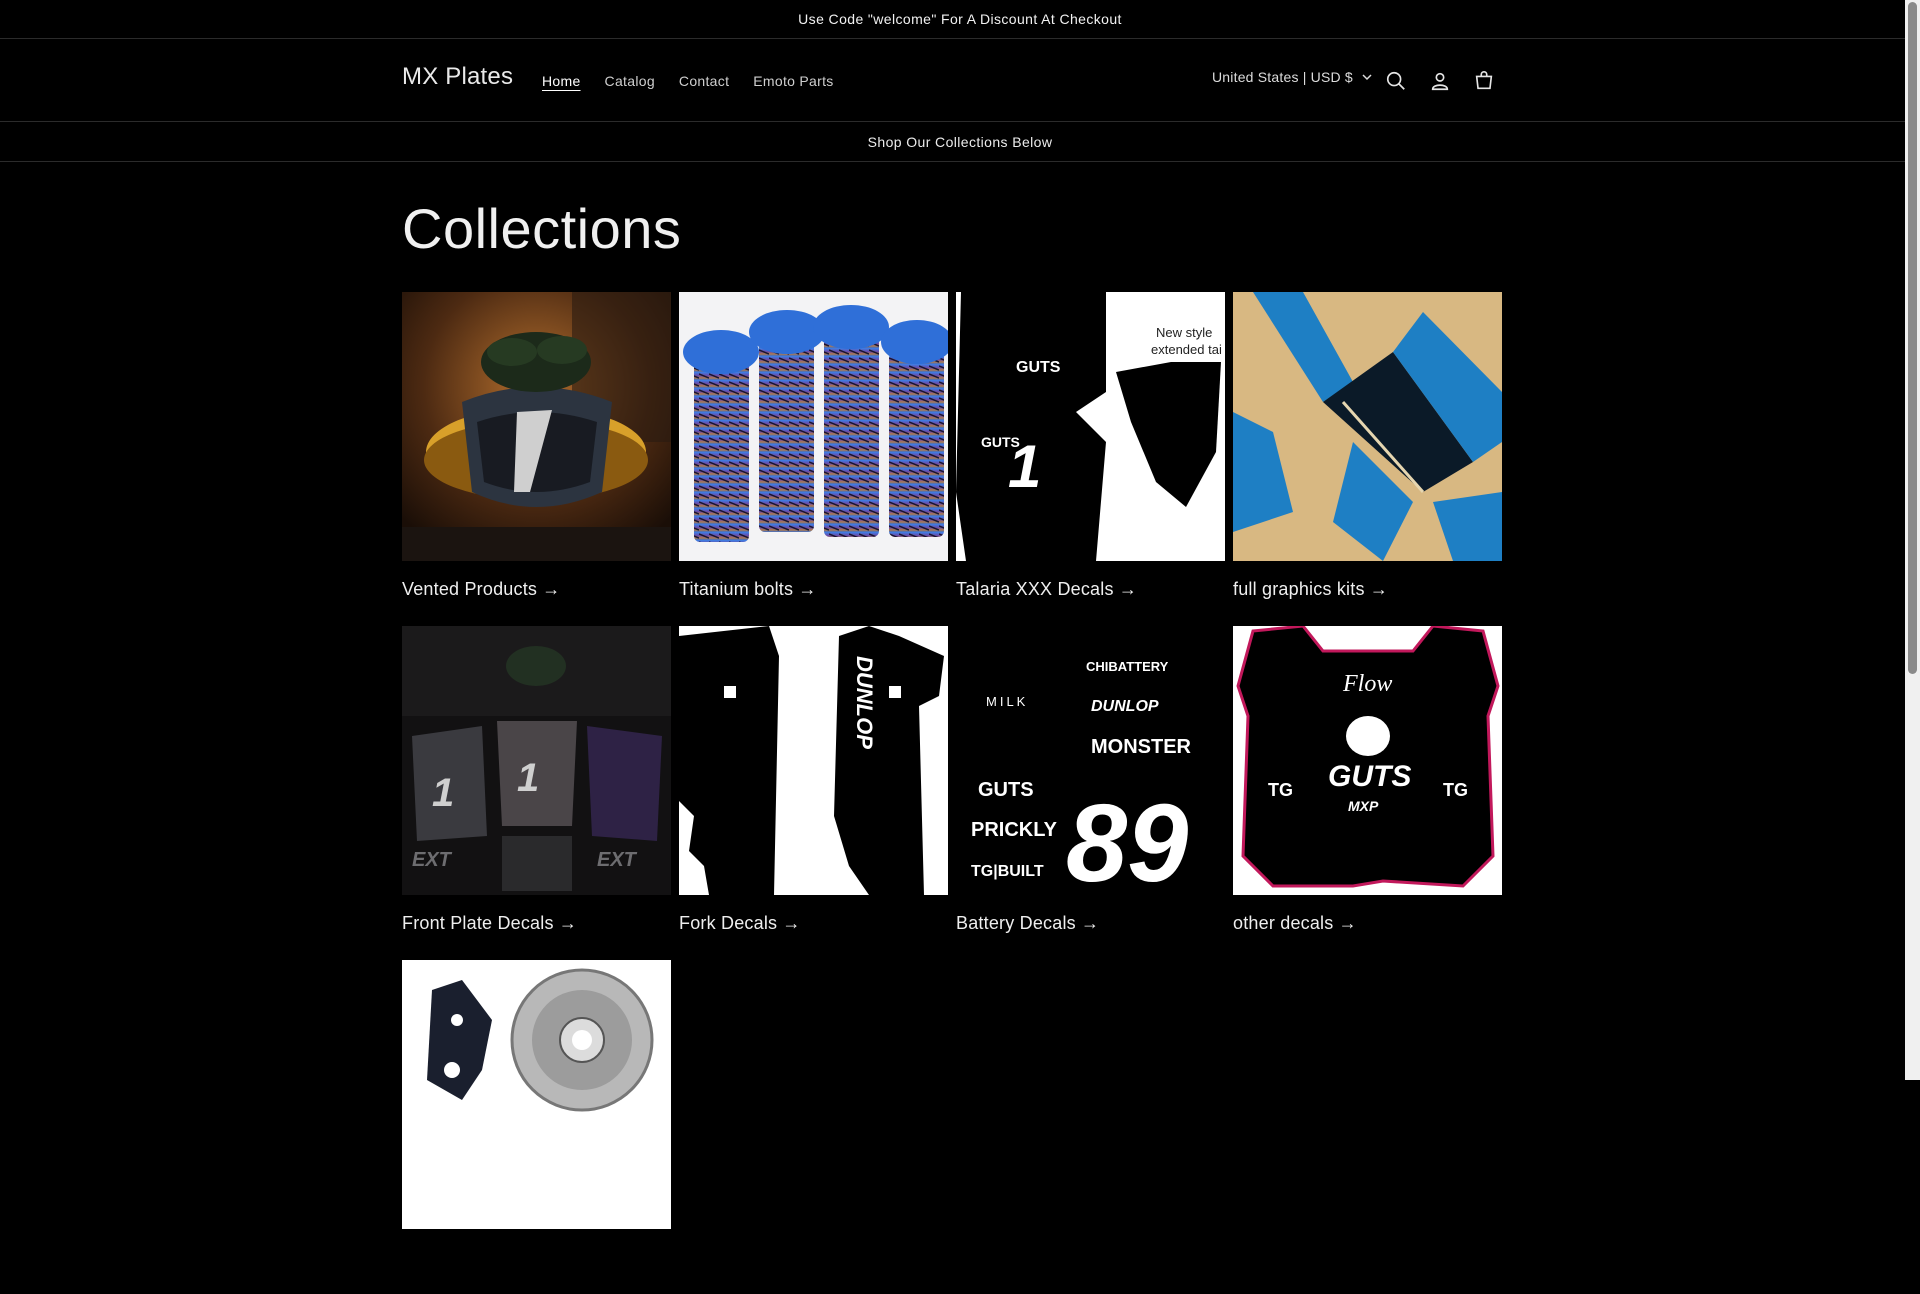 The width and height of the screenshot is (1920, 1294). Describe the element at coordinates (1028, 923) in the screenshot. I see `collection-title: Battery Decals →` at that location.